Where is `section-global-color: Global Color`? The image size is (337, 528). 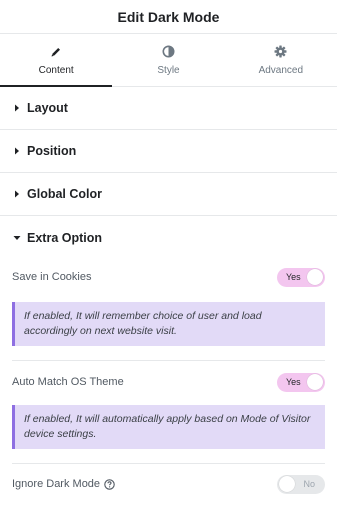 section-global-color: Global Color is located at coordinates (168, 194).